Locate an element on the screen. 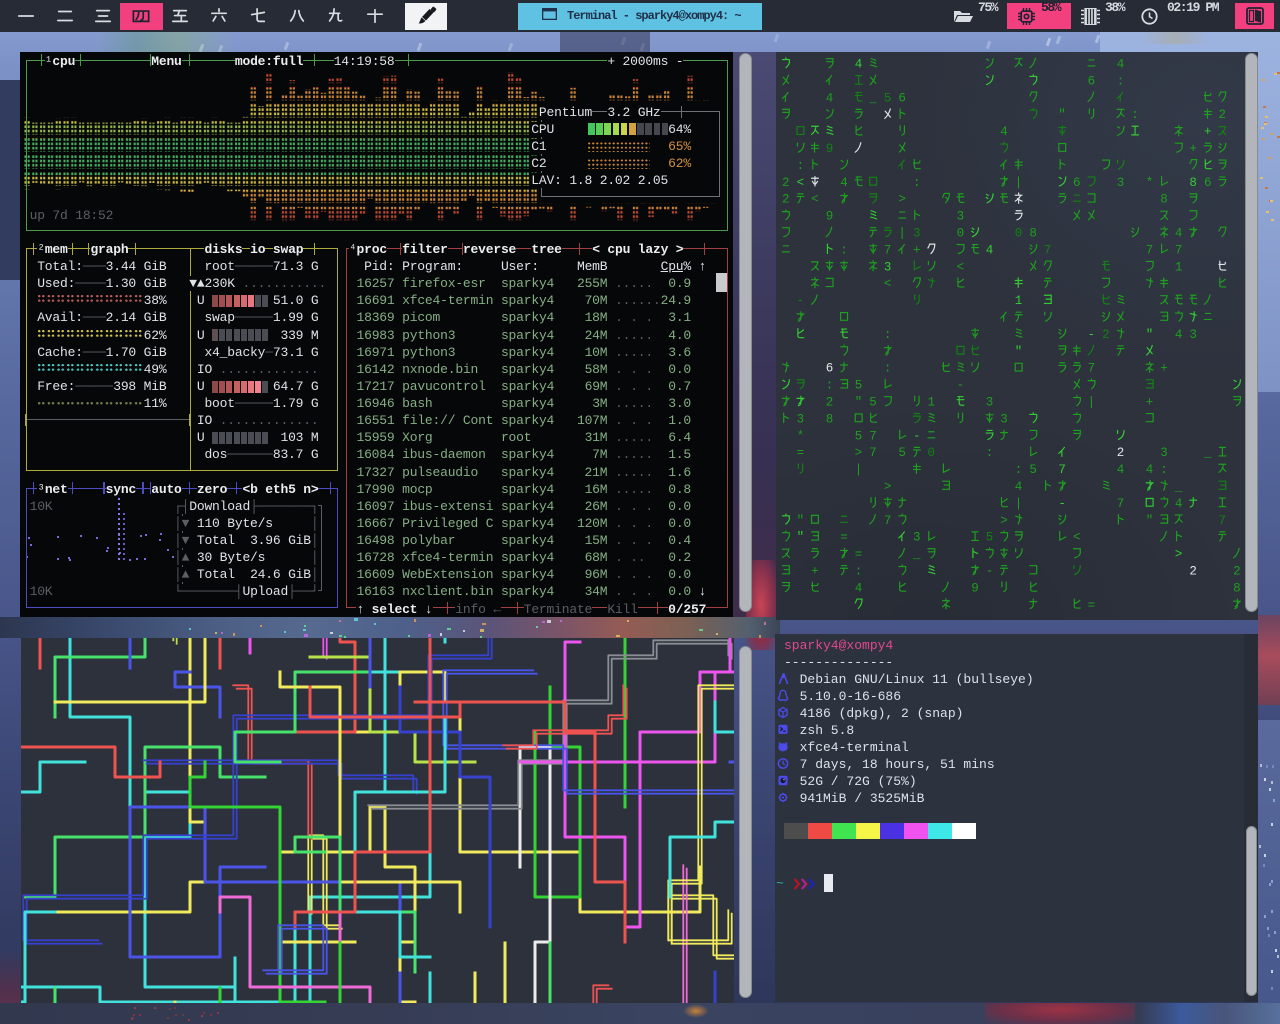 Image resolution: width=1280 pixels, height=1024 pixels. svg-text: 1 is located at coordinates (1019, 301).